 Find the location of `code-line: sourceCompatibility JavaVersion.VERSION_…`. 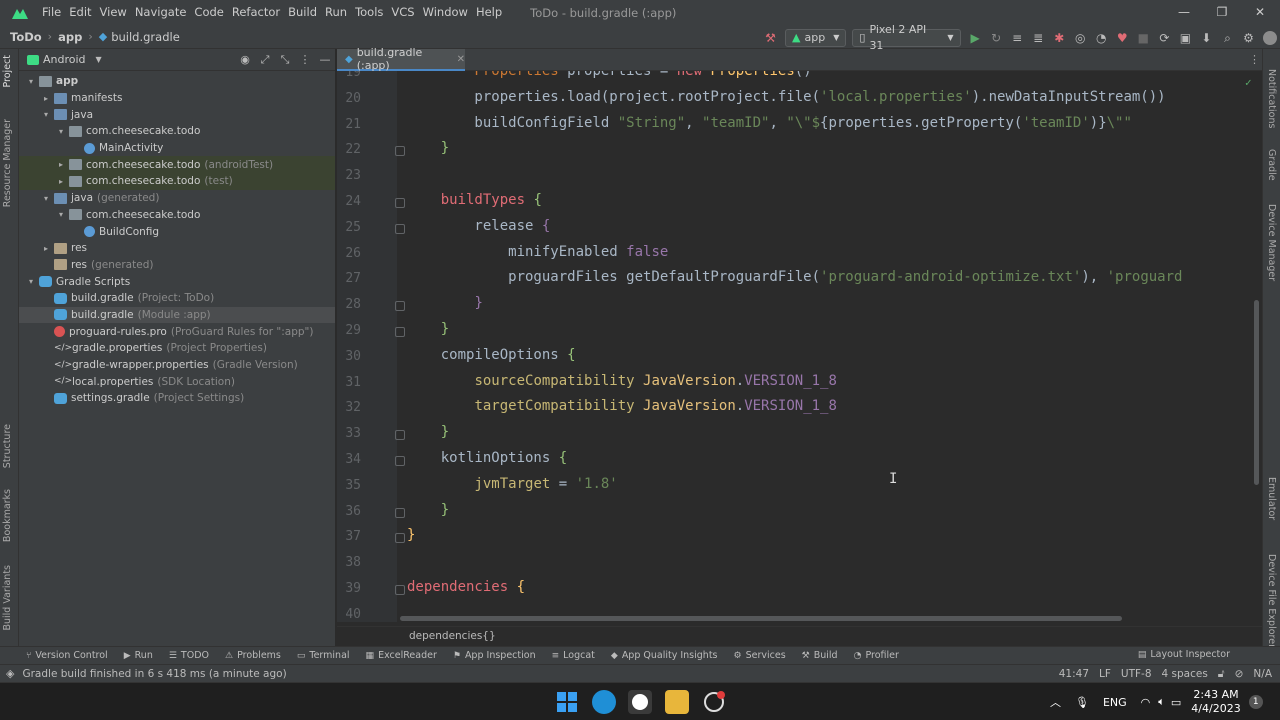

code-line: sourceCompatibility JavaVersion.VERSION_… is located at coordinates (621, 381).